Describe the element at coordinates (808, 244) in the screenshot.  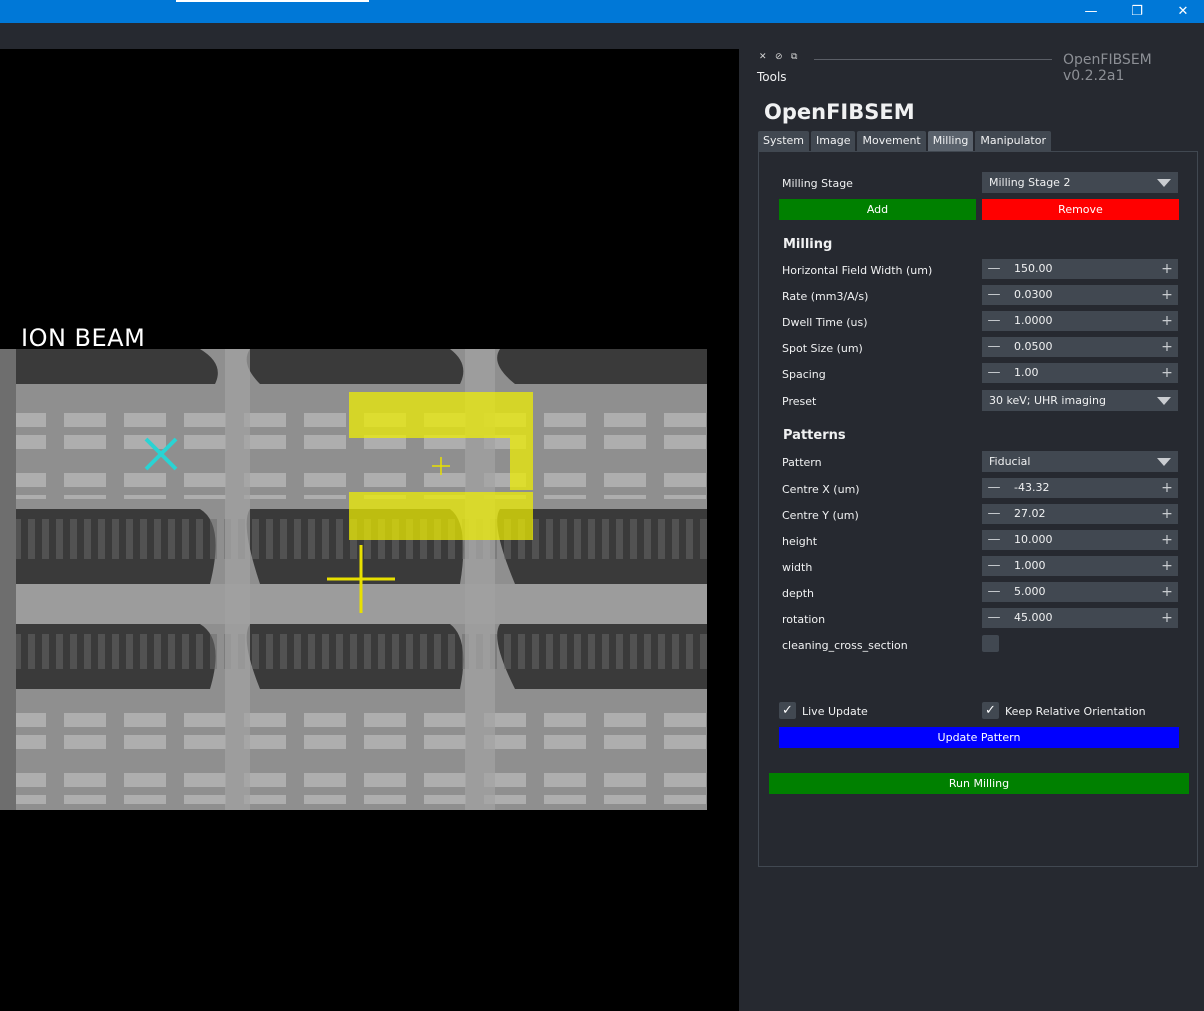
I see `milling-section-title: Milling` at that location.